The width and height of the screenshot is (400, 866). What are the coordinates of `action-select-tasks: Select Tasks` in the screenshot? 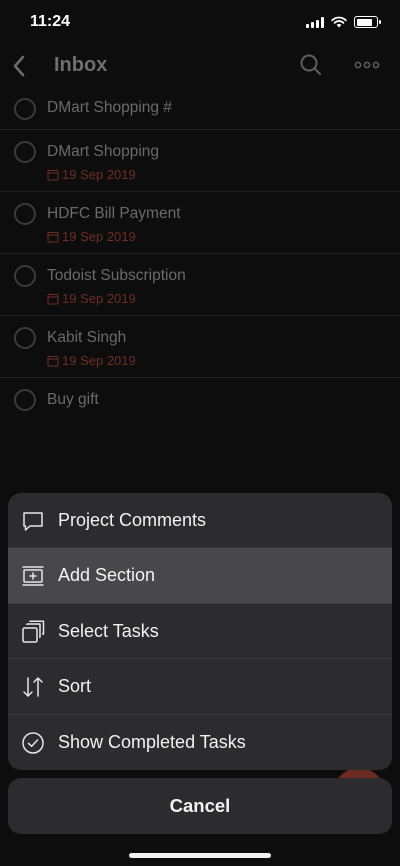 It's located at (200, 632).